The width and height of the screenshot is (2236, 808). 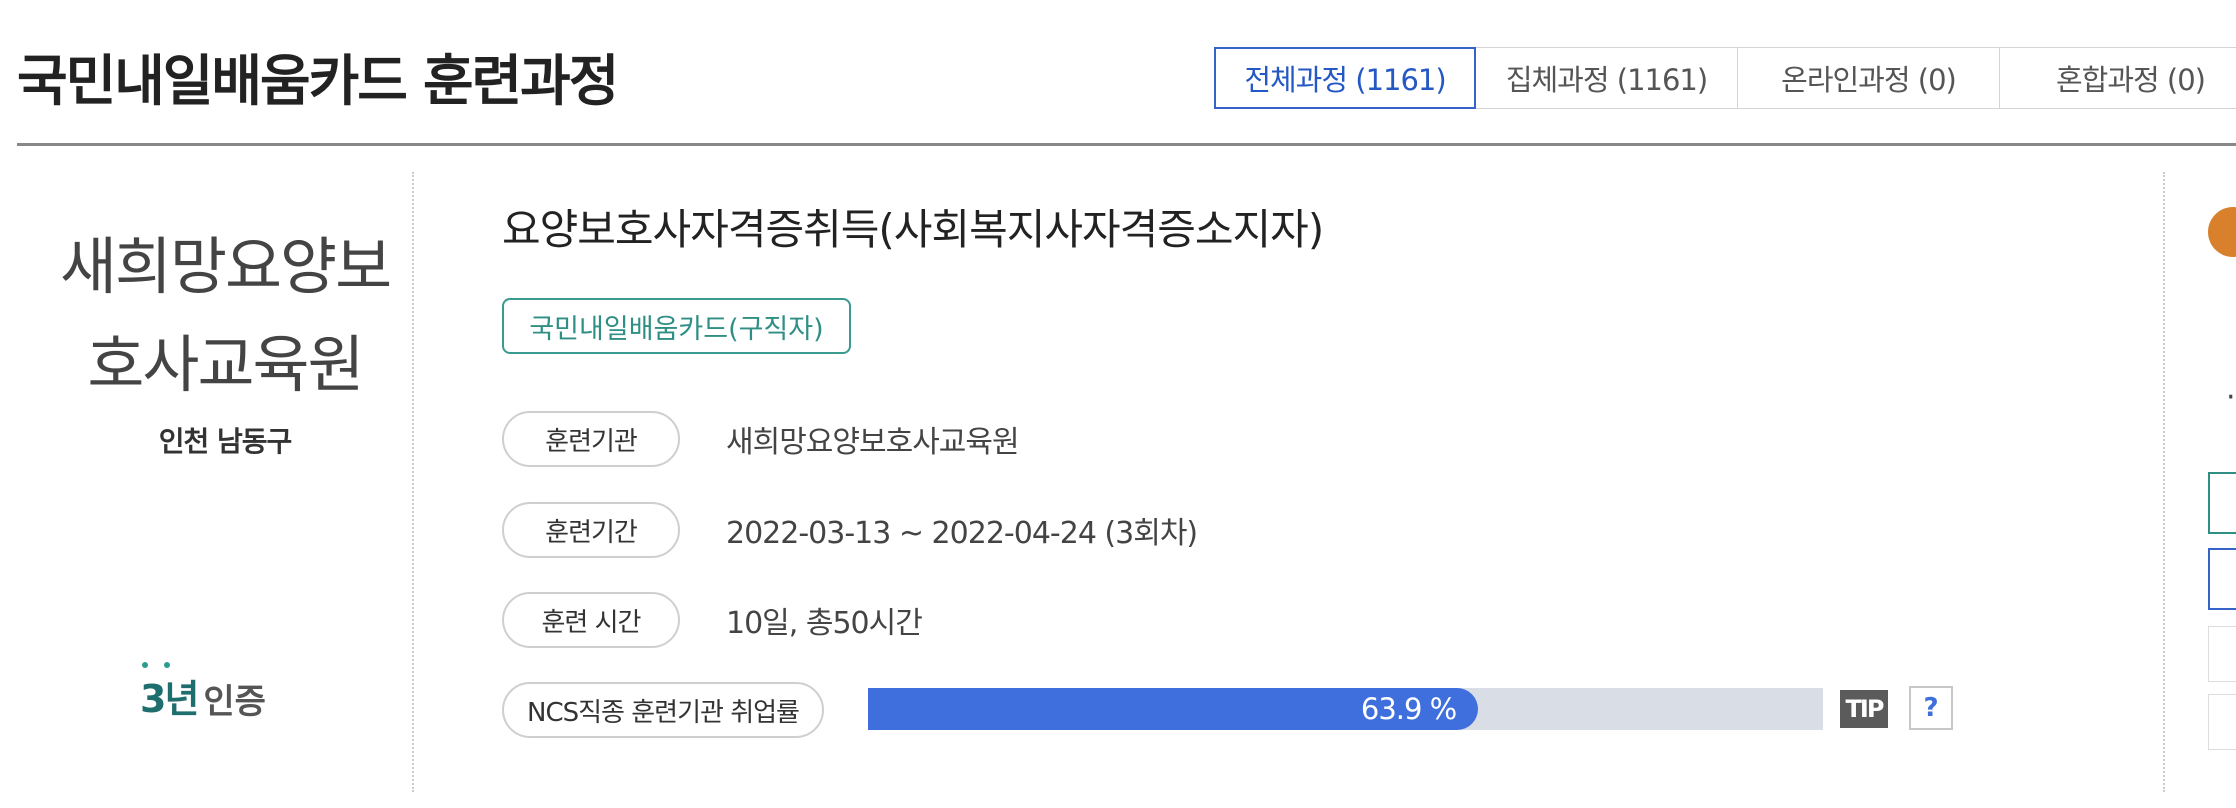 What do you see at coordinates (318, 81) in the screenshot?
I see `page-title: 국민내일배움카드 훈련과정` at bounding box center [318, 81].